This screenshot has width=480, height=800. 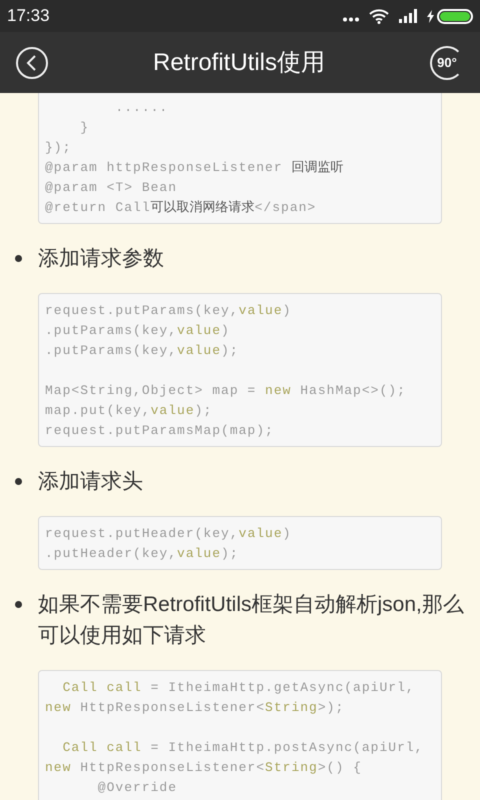 What do you see at coordinates (455, 16) in the screenshot?
I see `battery-icon` at bounding box center [455, 16].